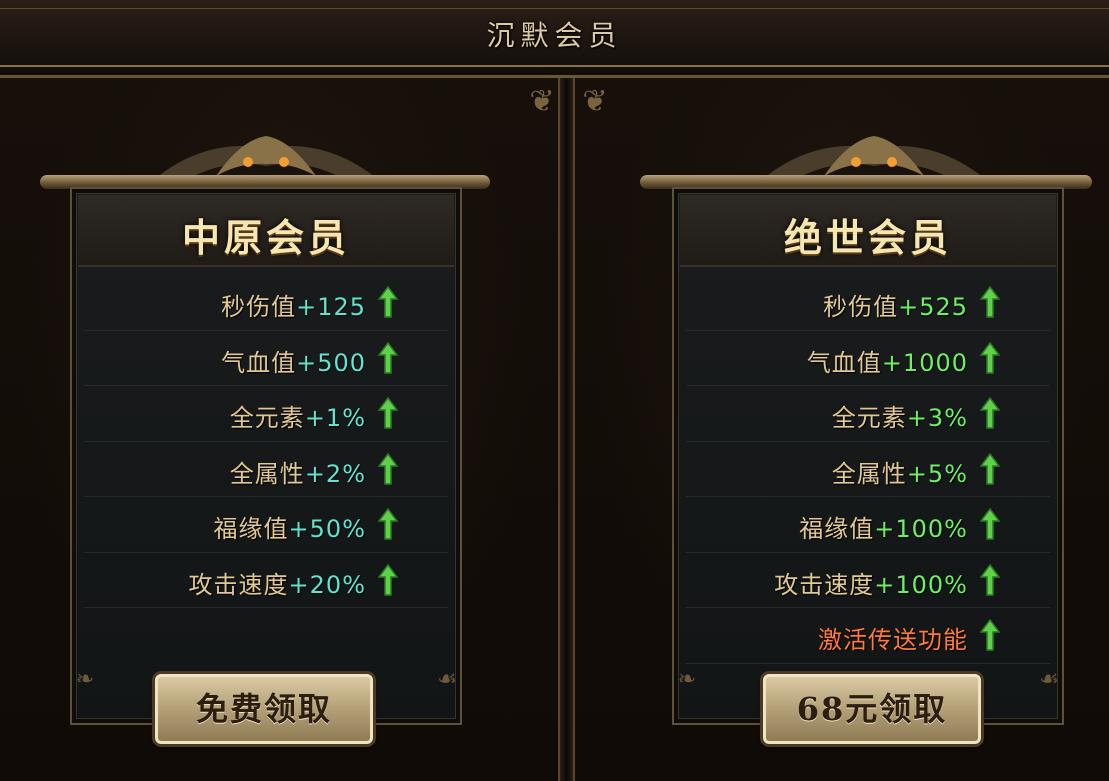  I want to click on stat-row: 全元素+1%, so click(266, 414).